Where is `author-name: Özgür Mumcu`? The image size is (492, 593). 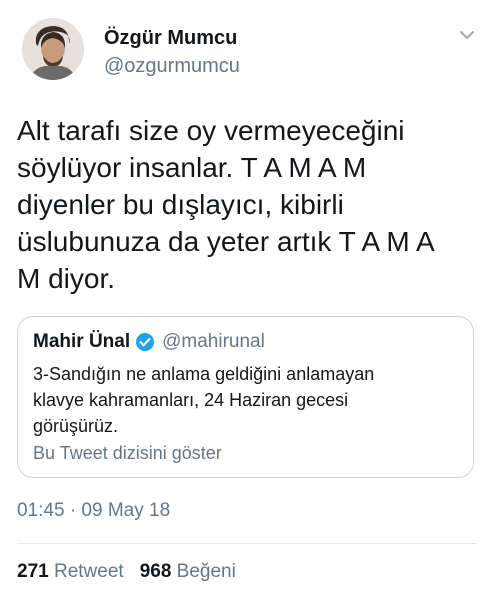 author-name: Özgür Mumcu is located at coordinates (172, 38).